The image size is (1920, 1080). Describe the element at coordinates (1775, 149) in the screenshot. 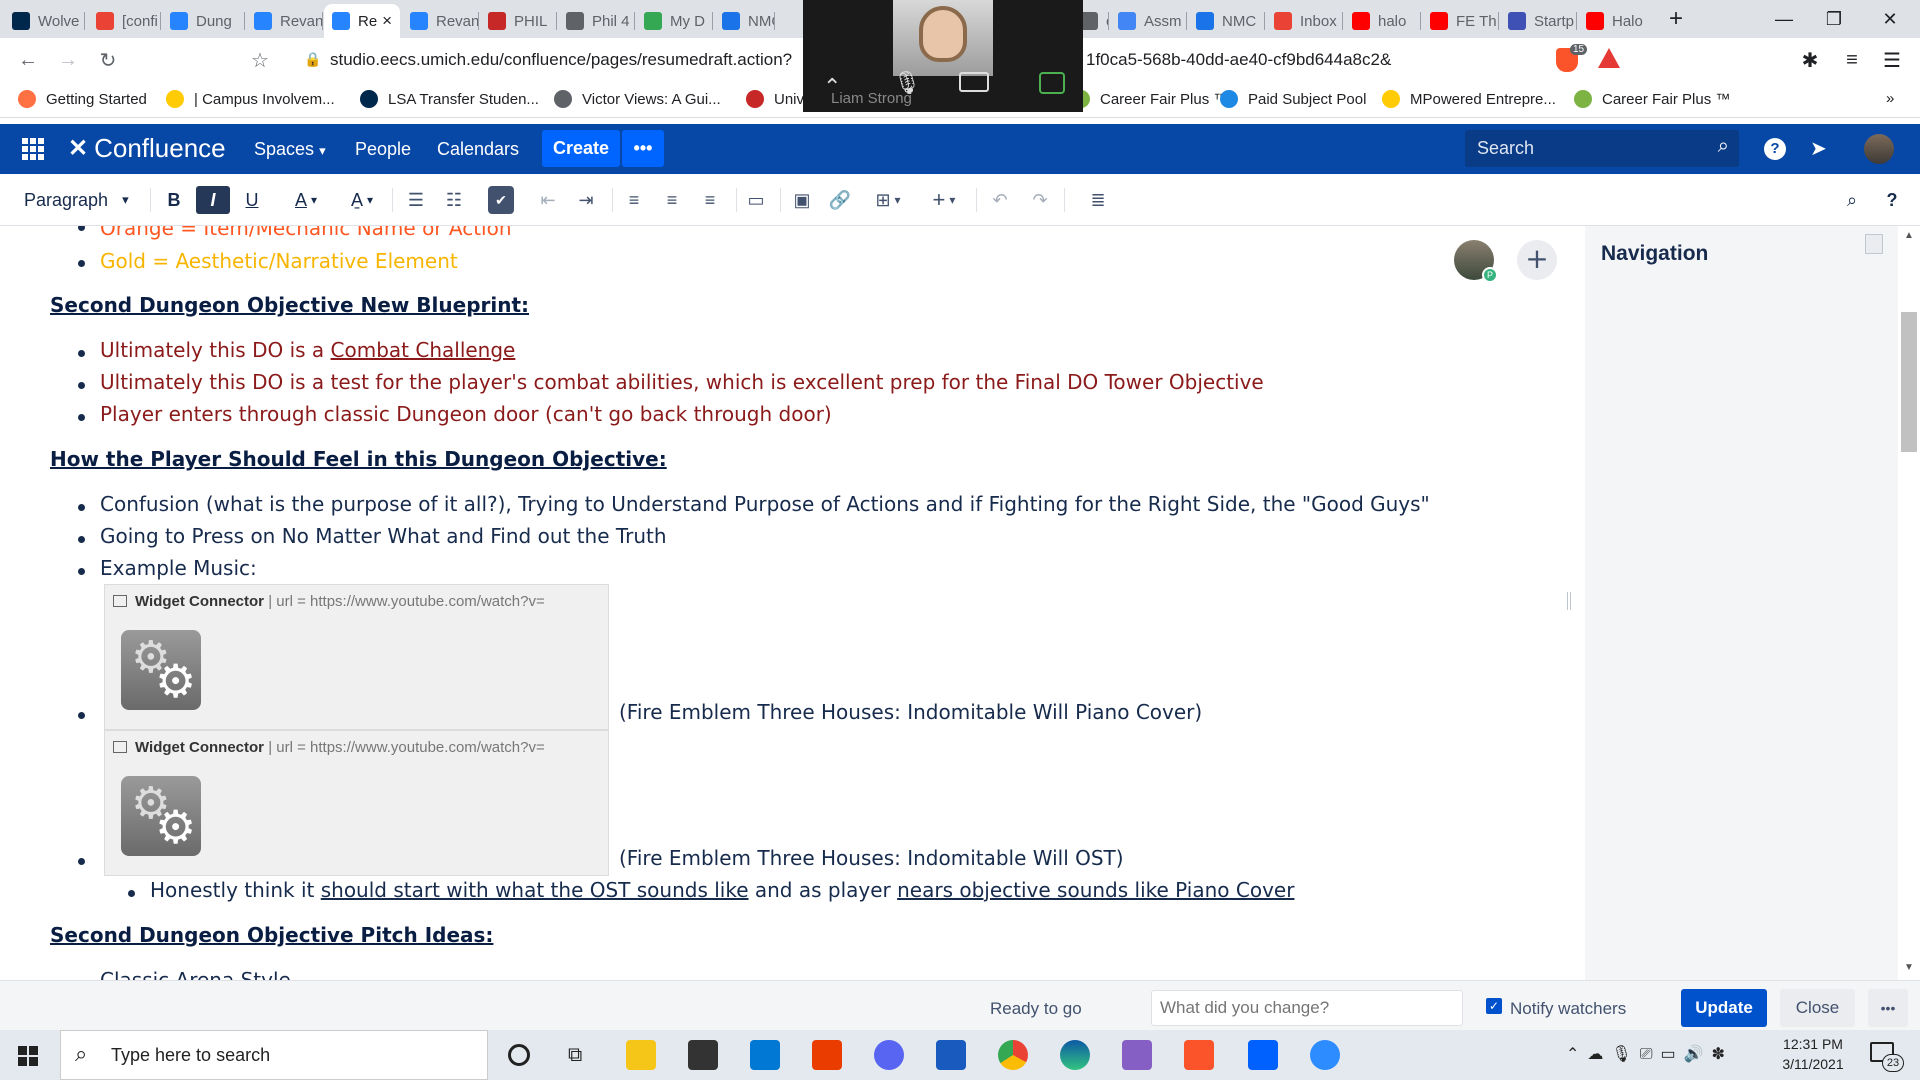

I see `help-icon: ?` at that location.